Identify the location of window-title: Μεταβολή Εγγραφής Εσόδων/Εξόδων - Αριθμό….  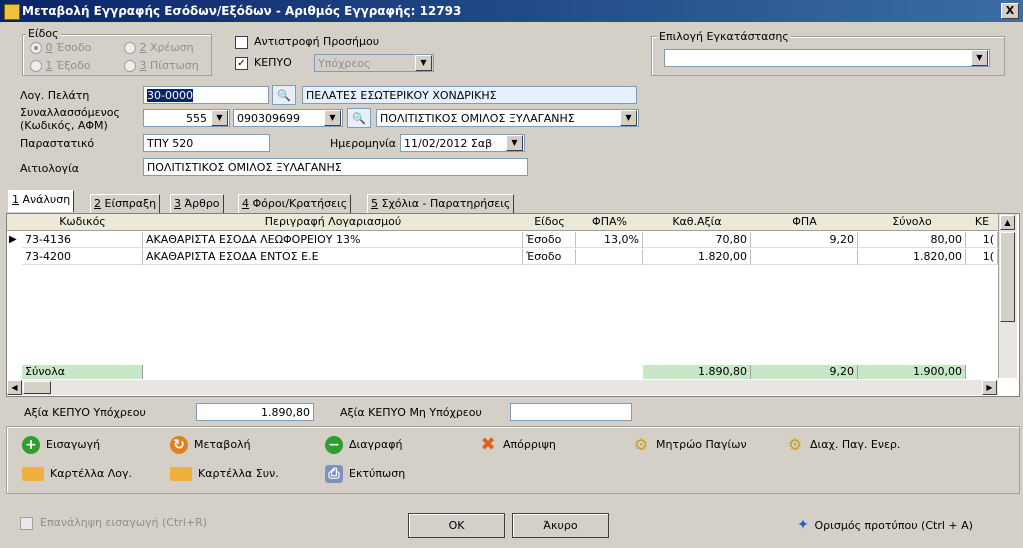
(242, 11).